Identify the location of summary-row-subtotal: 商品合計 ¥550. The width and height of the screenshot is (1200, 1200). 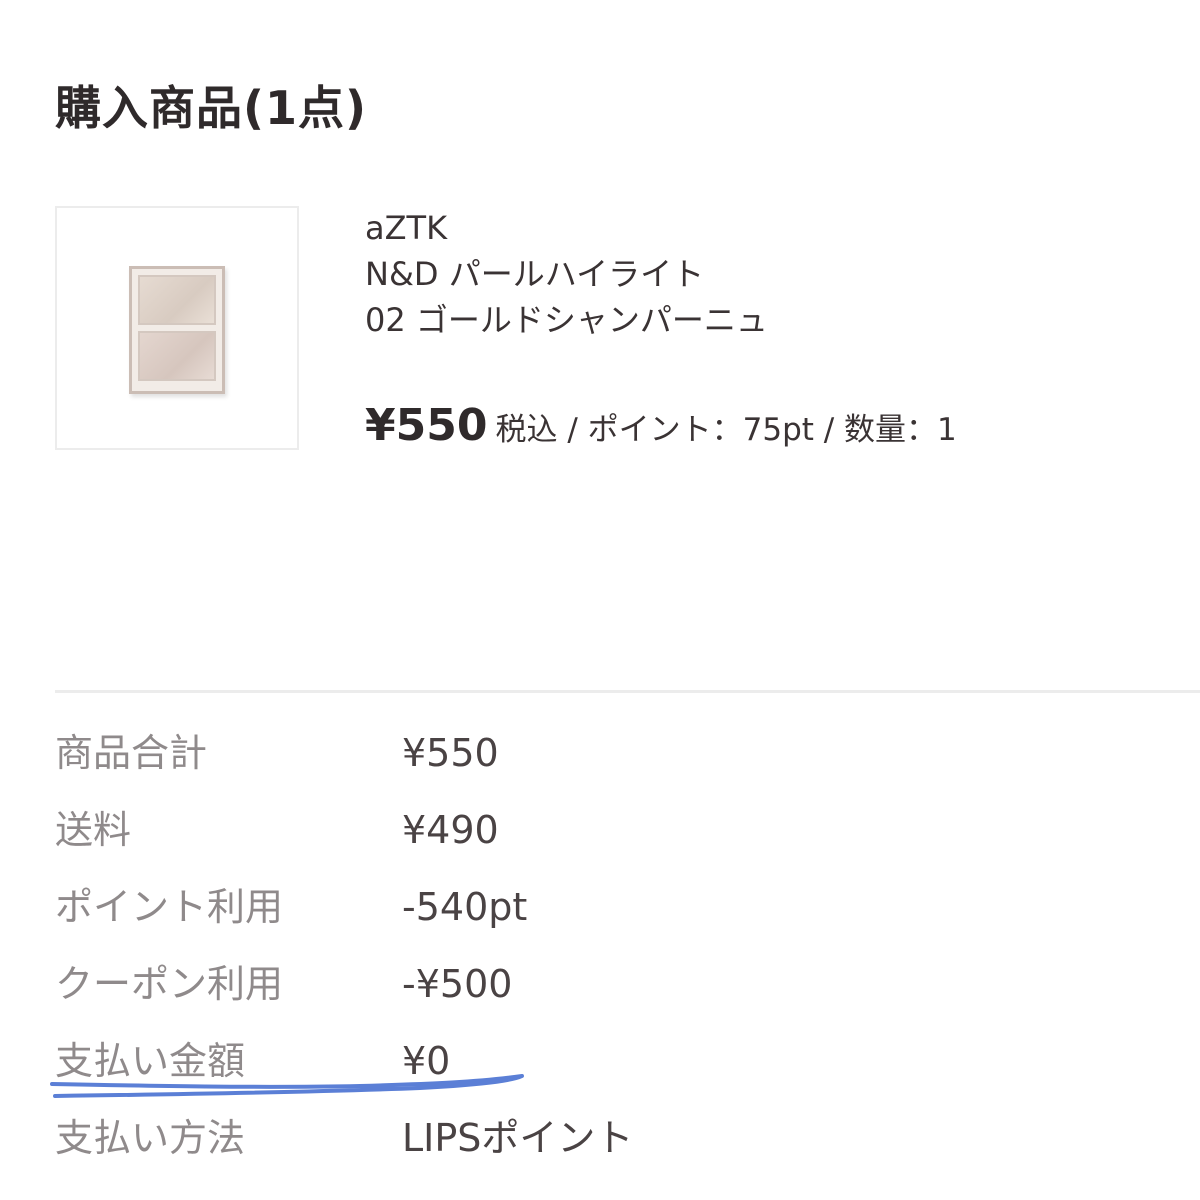
(605, 753).